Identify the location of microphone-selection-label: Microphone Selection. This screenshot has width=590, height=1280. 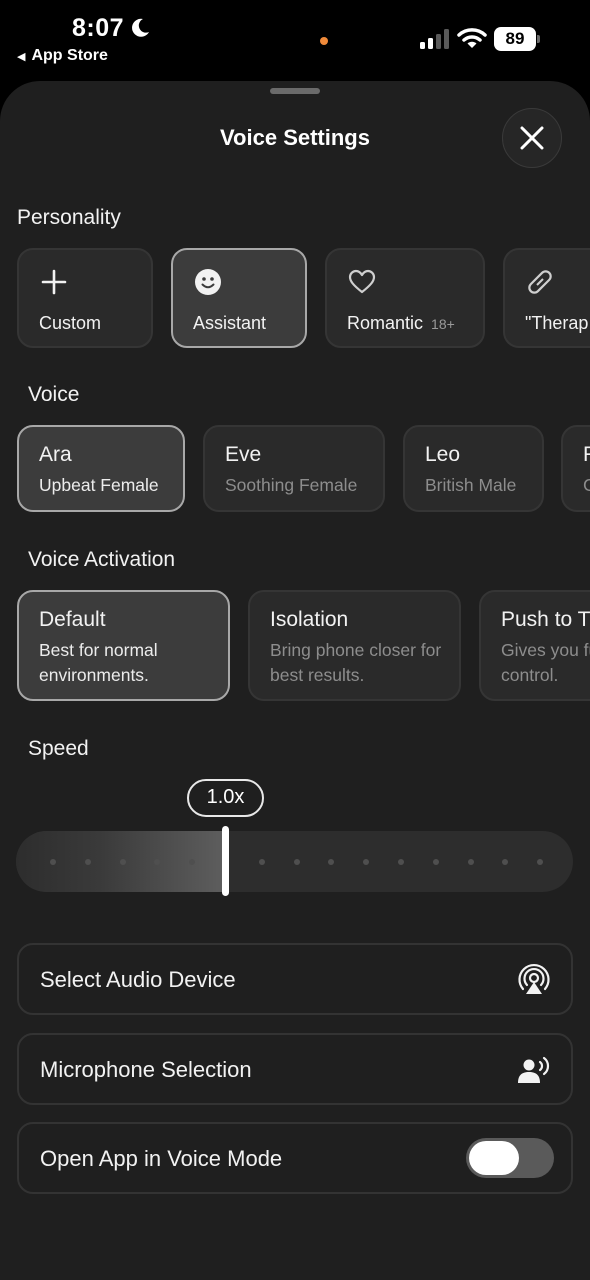
(146, 1069).